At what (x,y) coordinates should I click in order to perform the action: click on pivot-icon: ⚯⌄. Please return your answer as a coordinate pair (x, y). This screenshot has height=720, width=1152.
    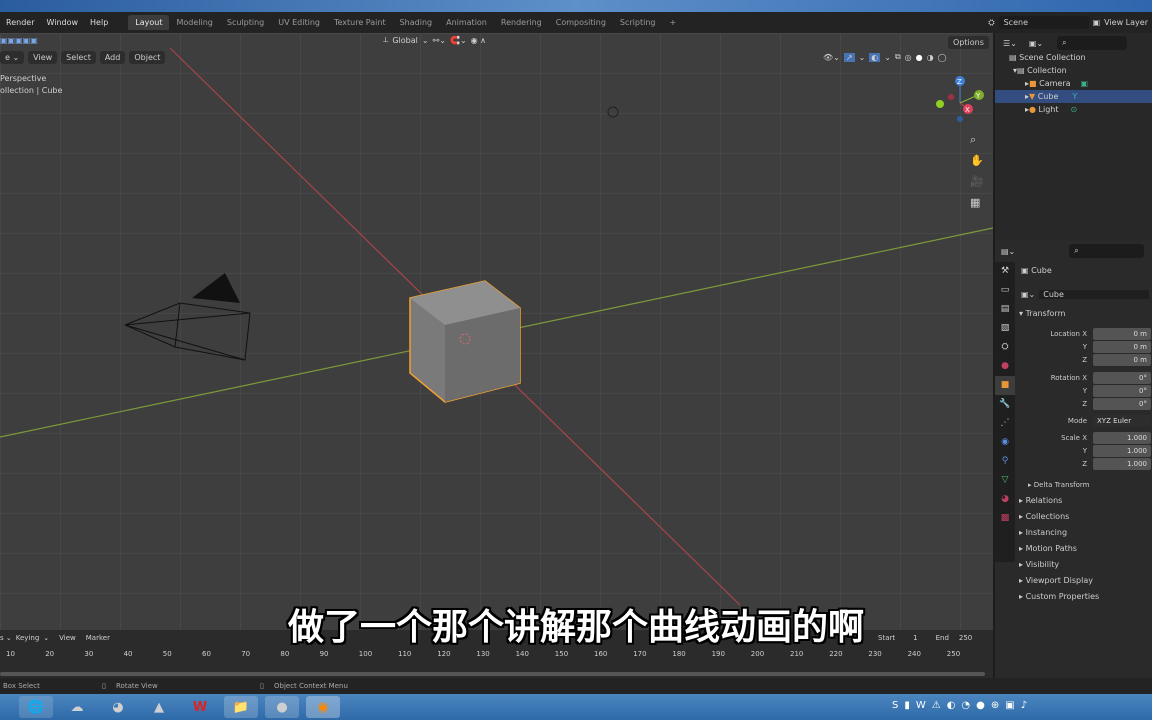
    Looking at the image, I should click on (439, 40).